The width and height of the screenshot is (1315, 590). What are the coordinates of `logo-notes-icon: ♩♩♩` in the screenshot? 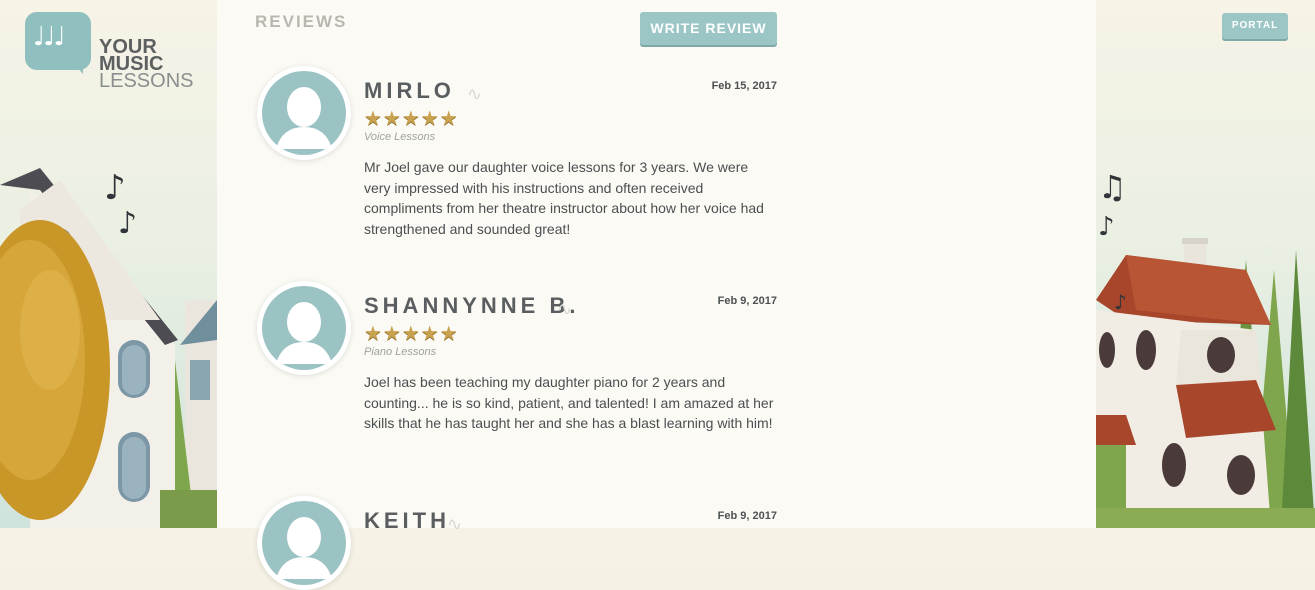 It's located at (49, 37).